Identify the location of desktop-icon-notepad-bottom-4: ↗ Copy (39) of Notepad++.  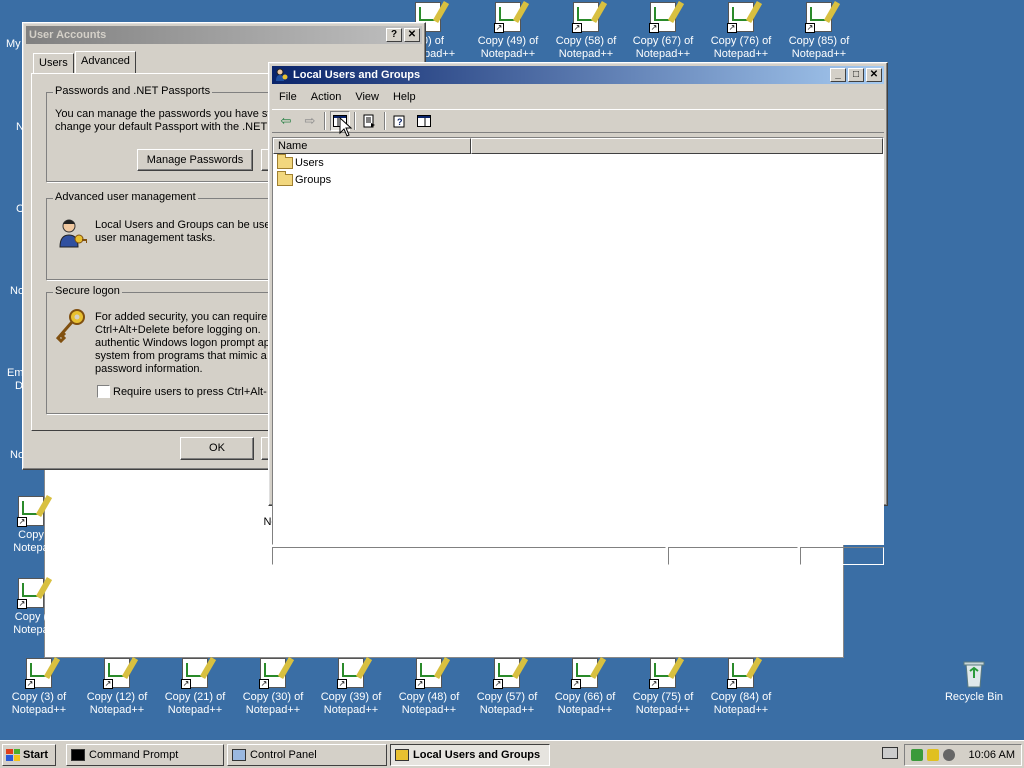
(351, 687).